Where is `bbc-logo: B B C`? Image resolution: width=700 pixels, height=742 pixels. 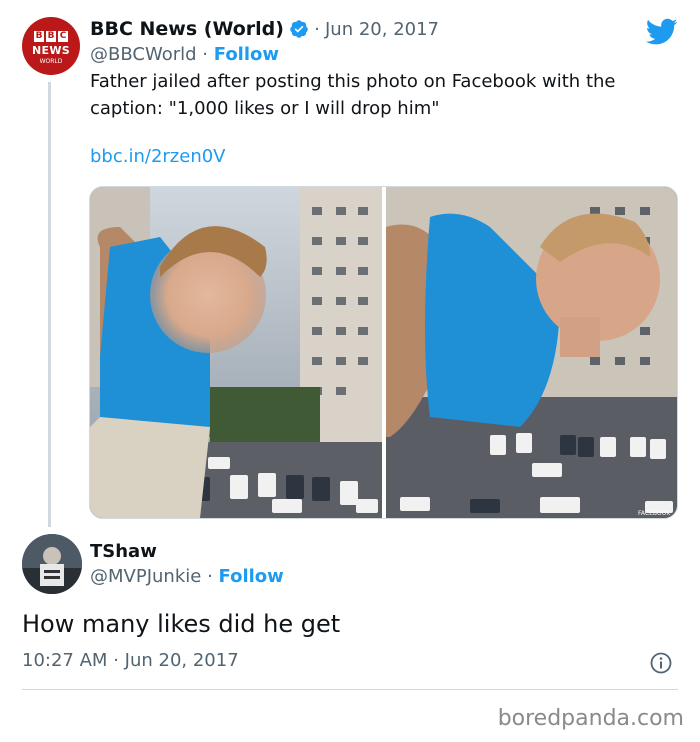 bbc-logo: B B C is located at coordinates (51, 36).